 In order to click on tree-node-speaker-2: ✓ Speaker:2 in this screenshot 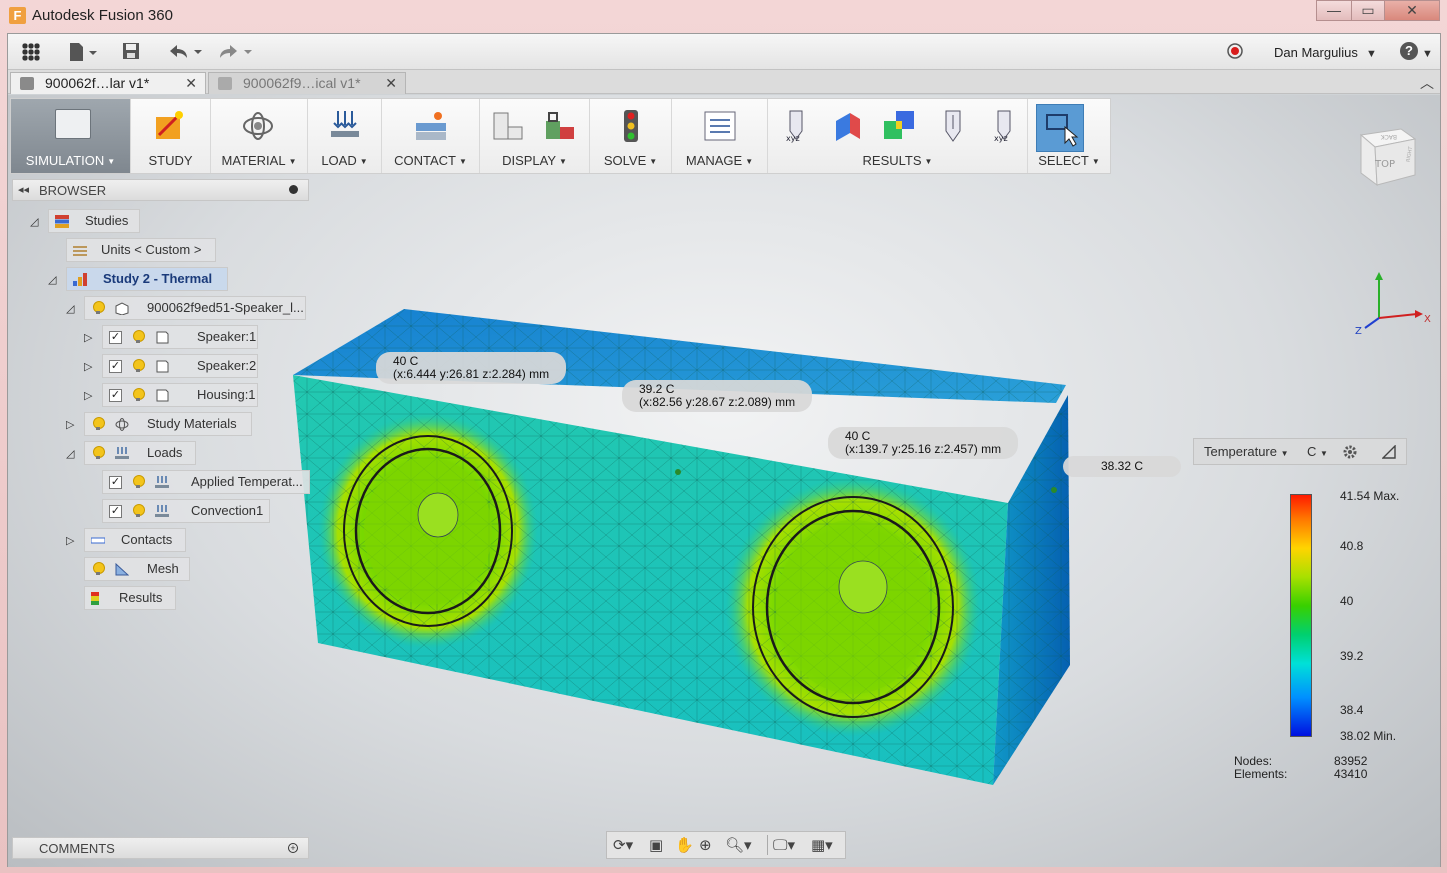, I will do `click(180, 366)`.